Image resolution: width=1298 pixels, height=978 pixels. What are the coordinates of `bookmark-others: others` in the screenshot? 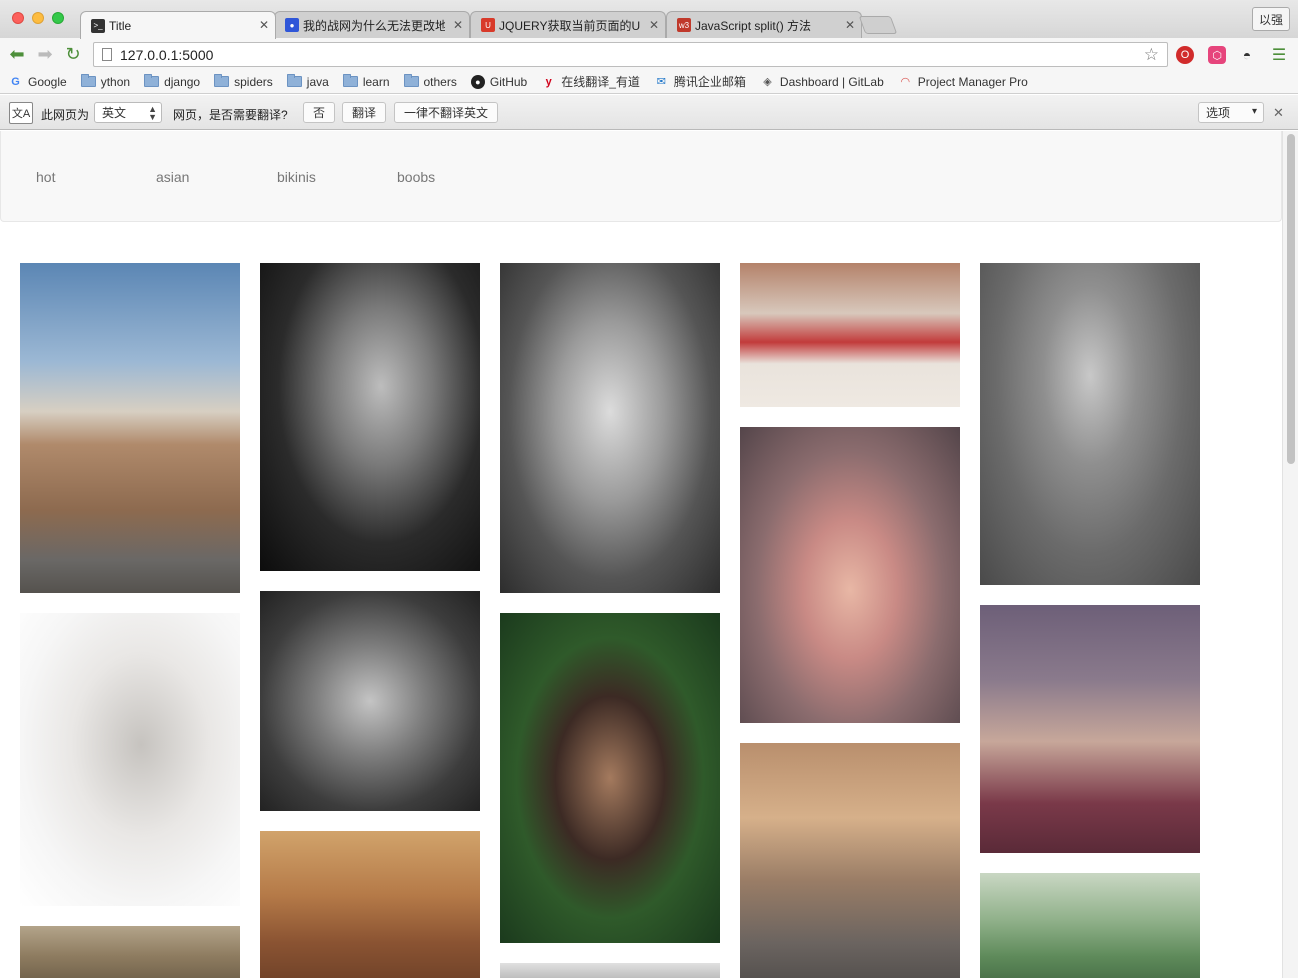 It's located at (430, 81).